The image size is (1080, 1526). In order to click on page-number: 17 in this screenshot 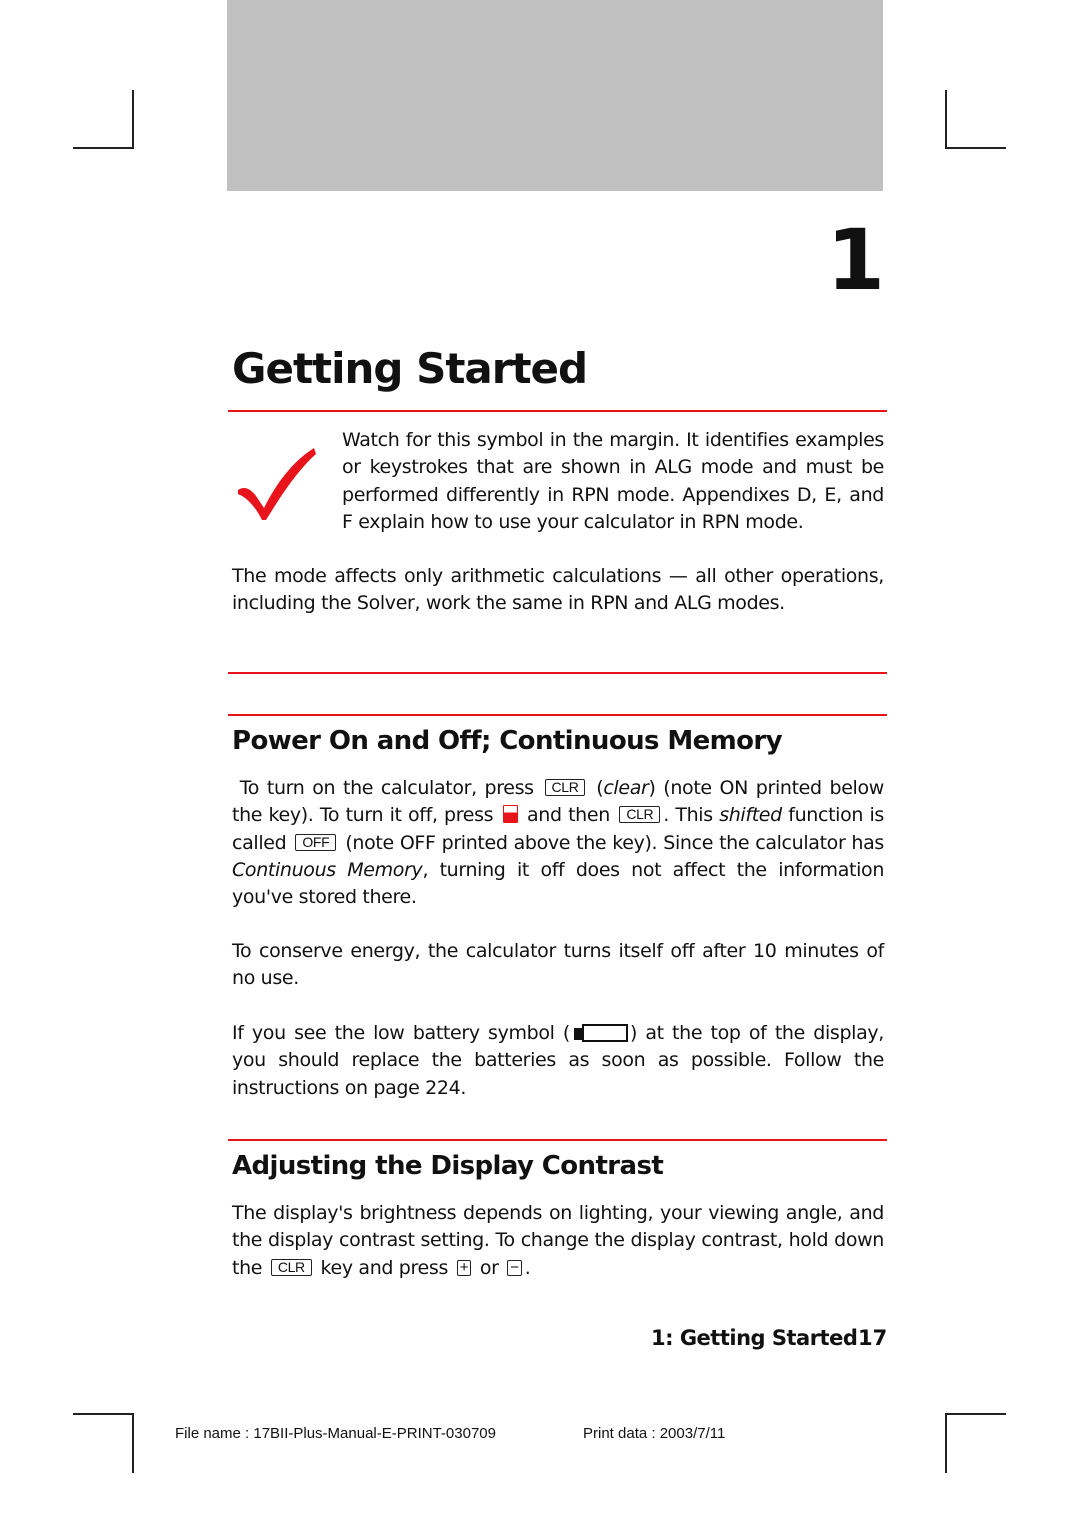, I will do `click(873, 1338)`.